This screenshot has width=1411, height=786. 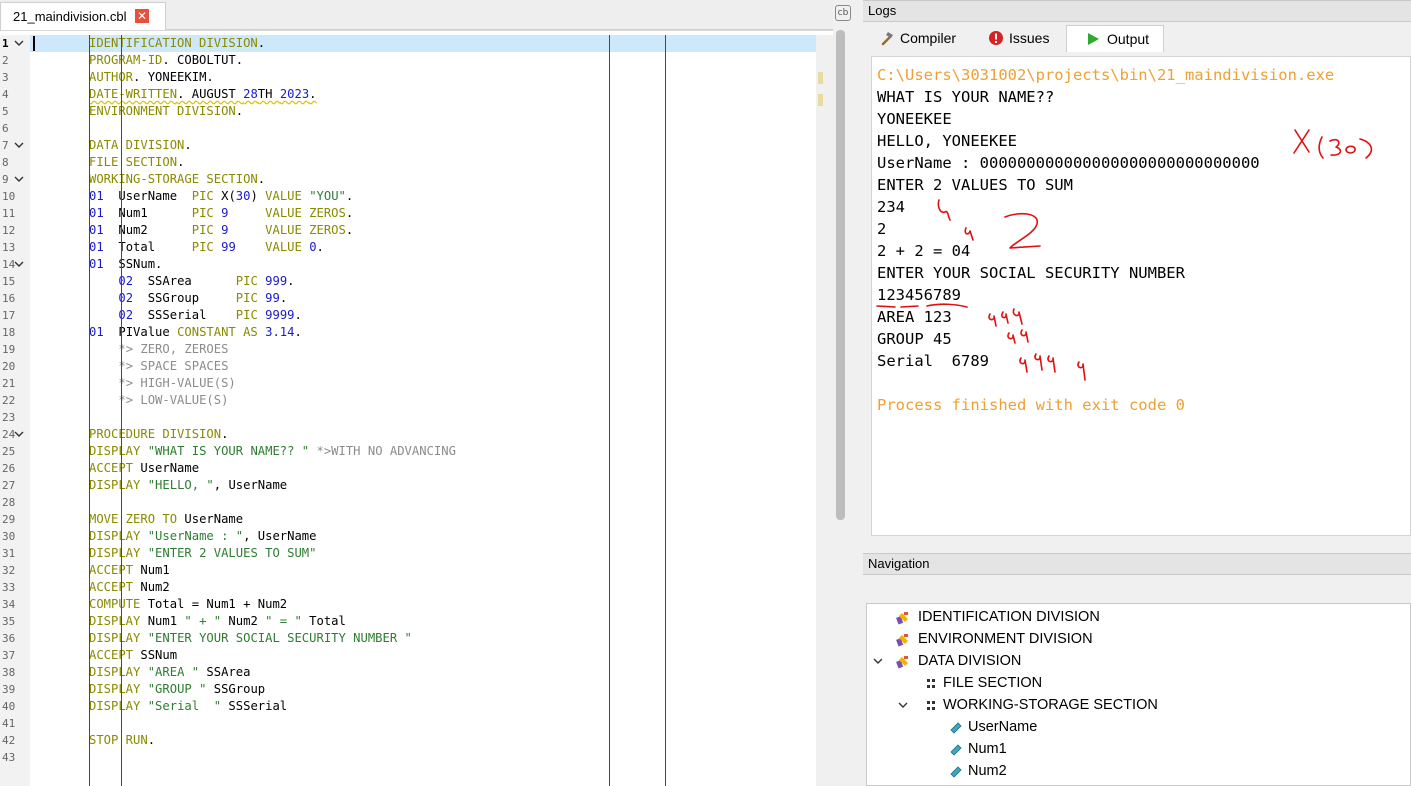 What do you see at coordinates (423, 230) in the screenshot?
I see `code-line: 01 Num2 PIC 9 VALUE ZEROS.` at bounding box center [423, 230].